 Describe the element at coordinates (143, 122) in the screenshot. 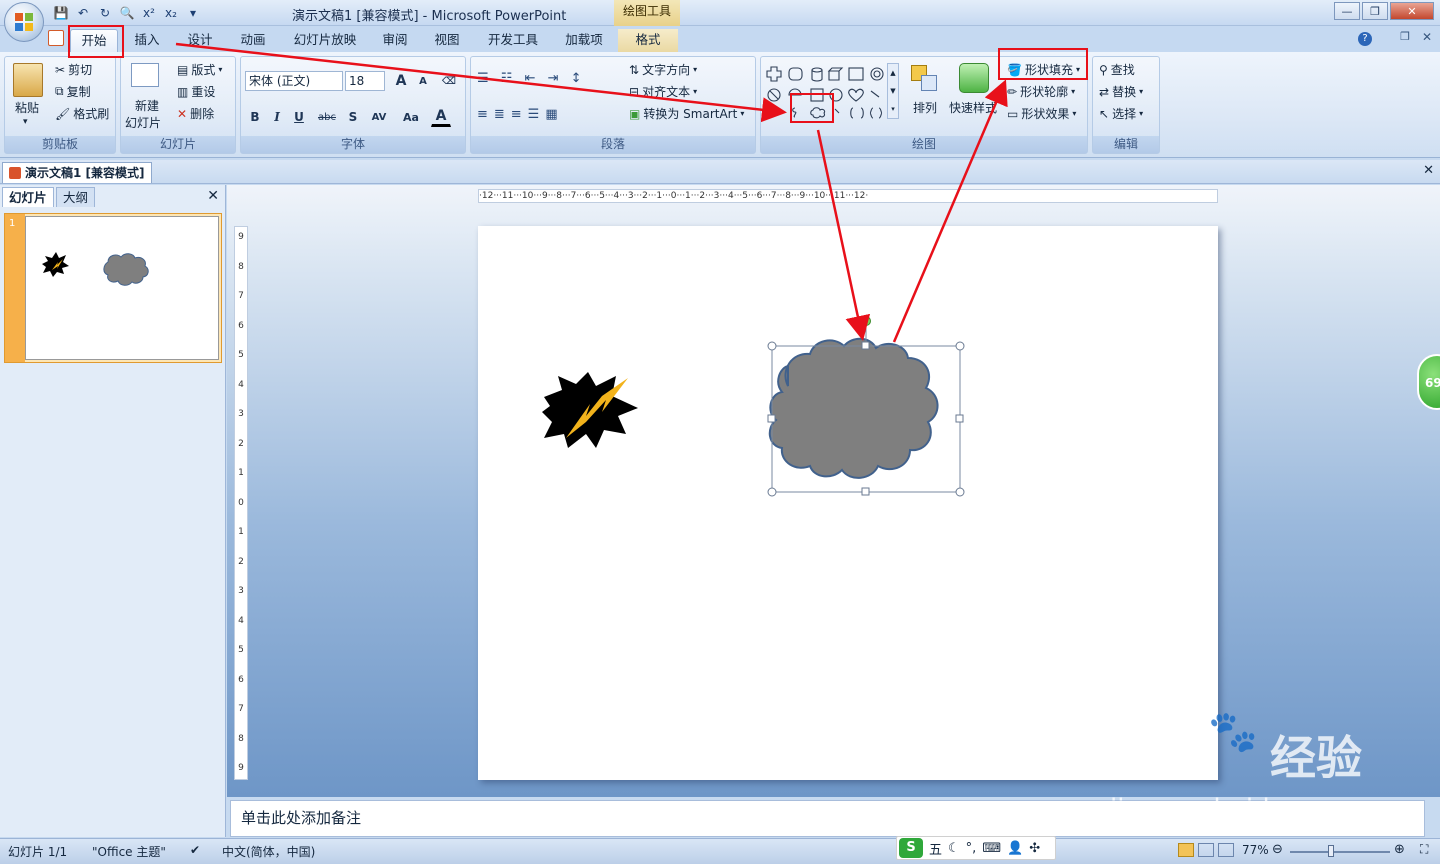

I see `new-slide-label-2: 幻灯片` at that location.